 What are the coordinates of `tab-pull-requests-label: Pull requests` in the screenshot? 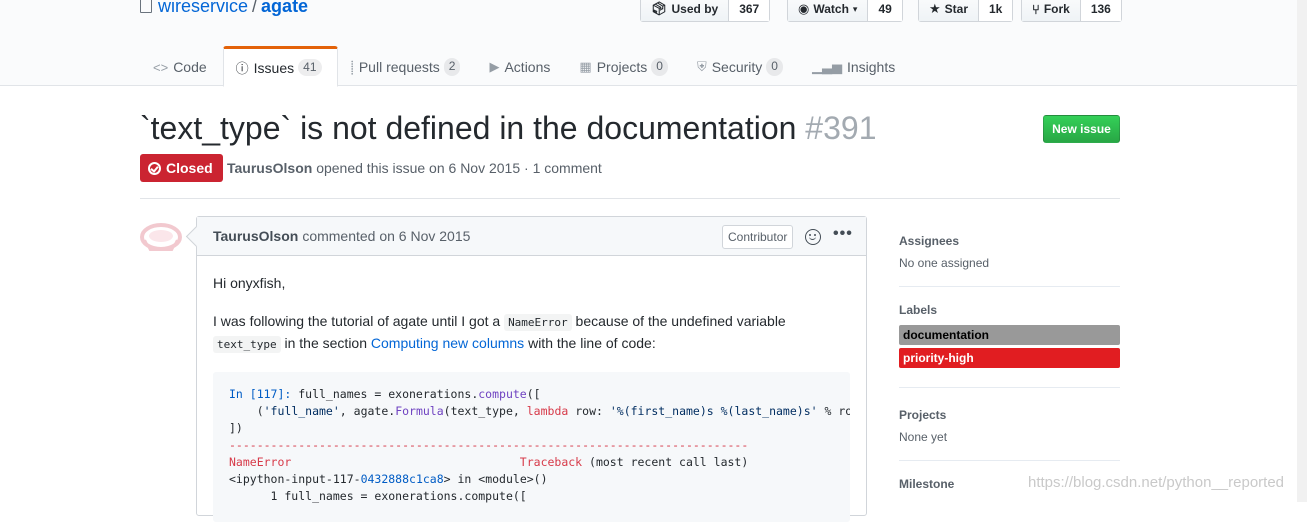 It's located at (399, 67).